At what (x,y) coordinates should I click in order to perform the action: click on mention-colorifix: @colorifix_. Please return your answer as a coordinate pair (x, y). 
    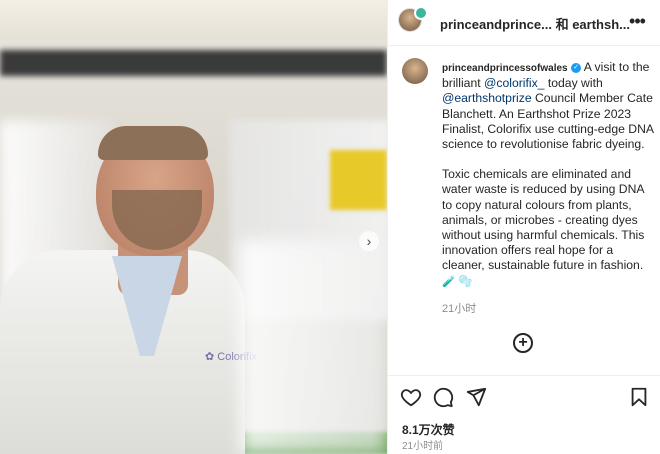
    Looking at the image, I should click on (514, 83).